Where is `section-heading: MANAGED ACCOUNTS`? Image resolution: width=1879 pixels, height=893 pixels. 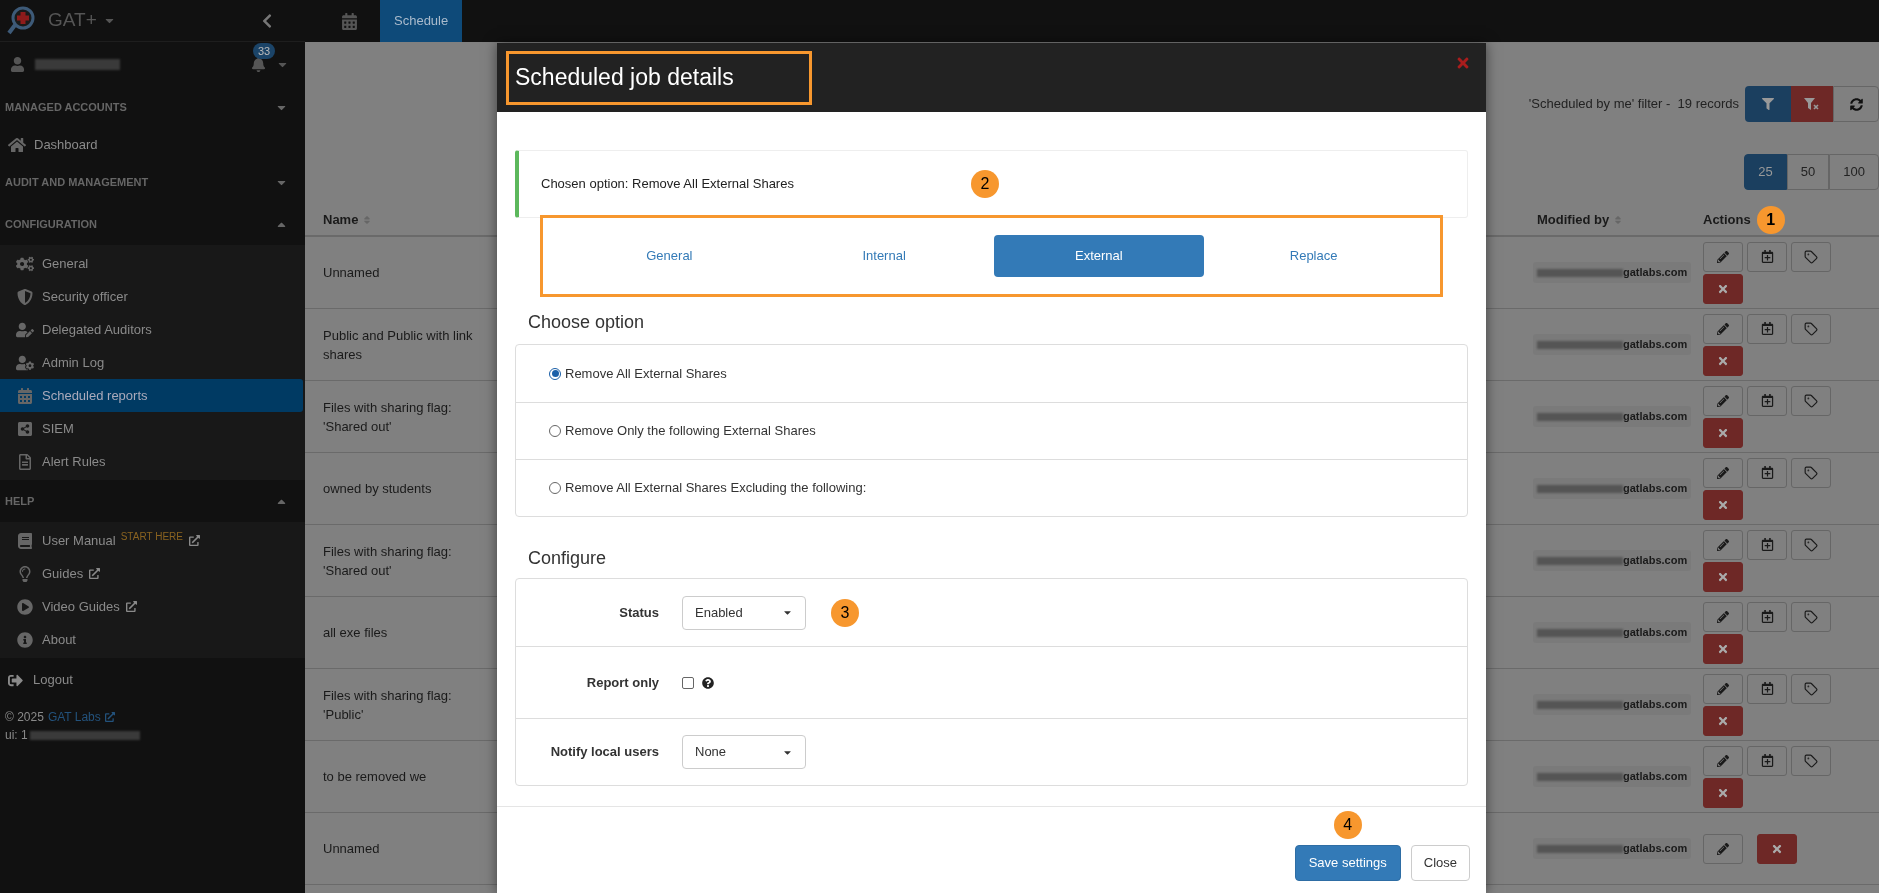
section-heading: MANAGED ACCOUNTS is located at coordinates (66, 107).